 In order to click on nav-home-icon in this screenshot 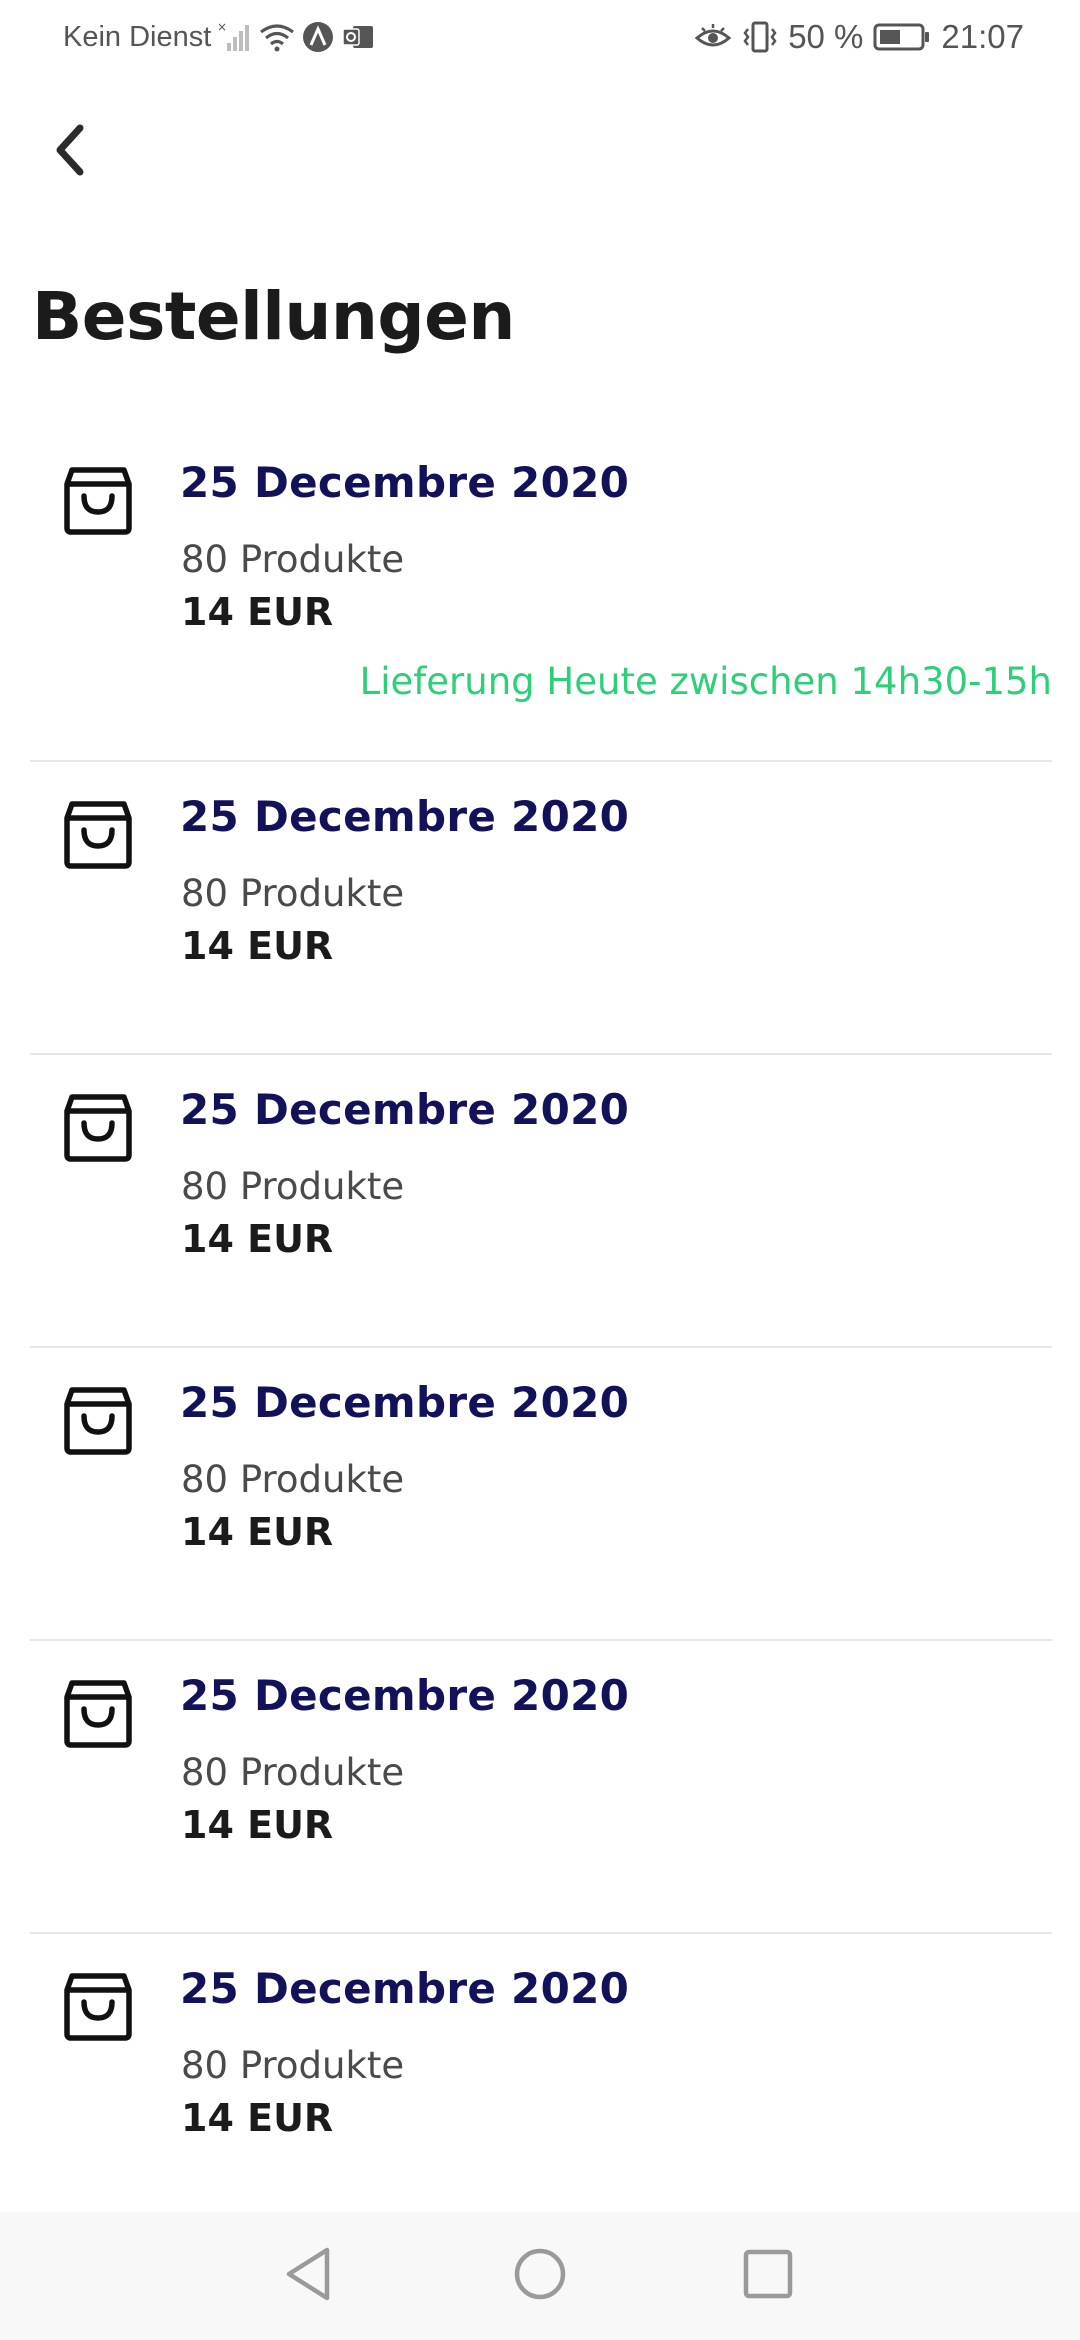, I will do `click(540, 2274)`.